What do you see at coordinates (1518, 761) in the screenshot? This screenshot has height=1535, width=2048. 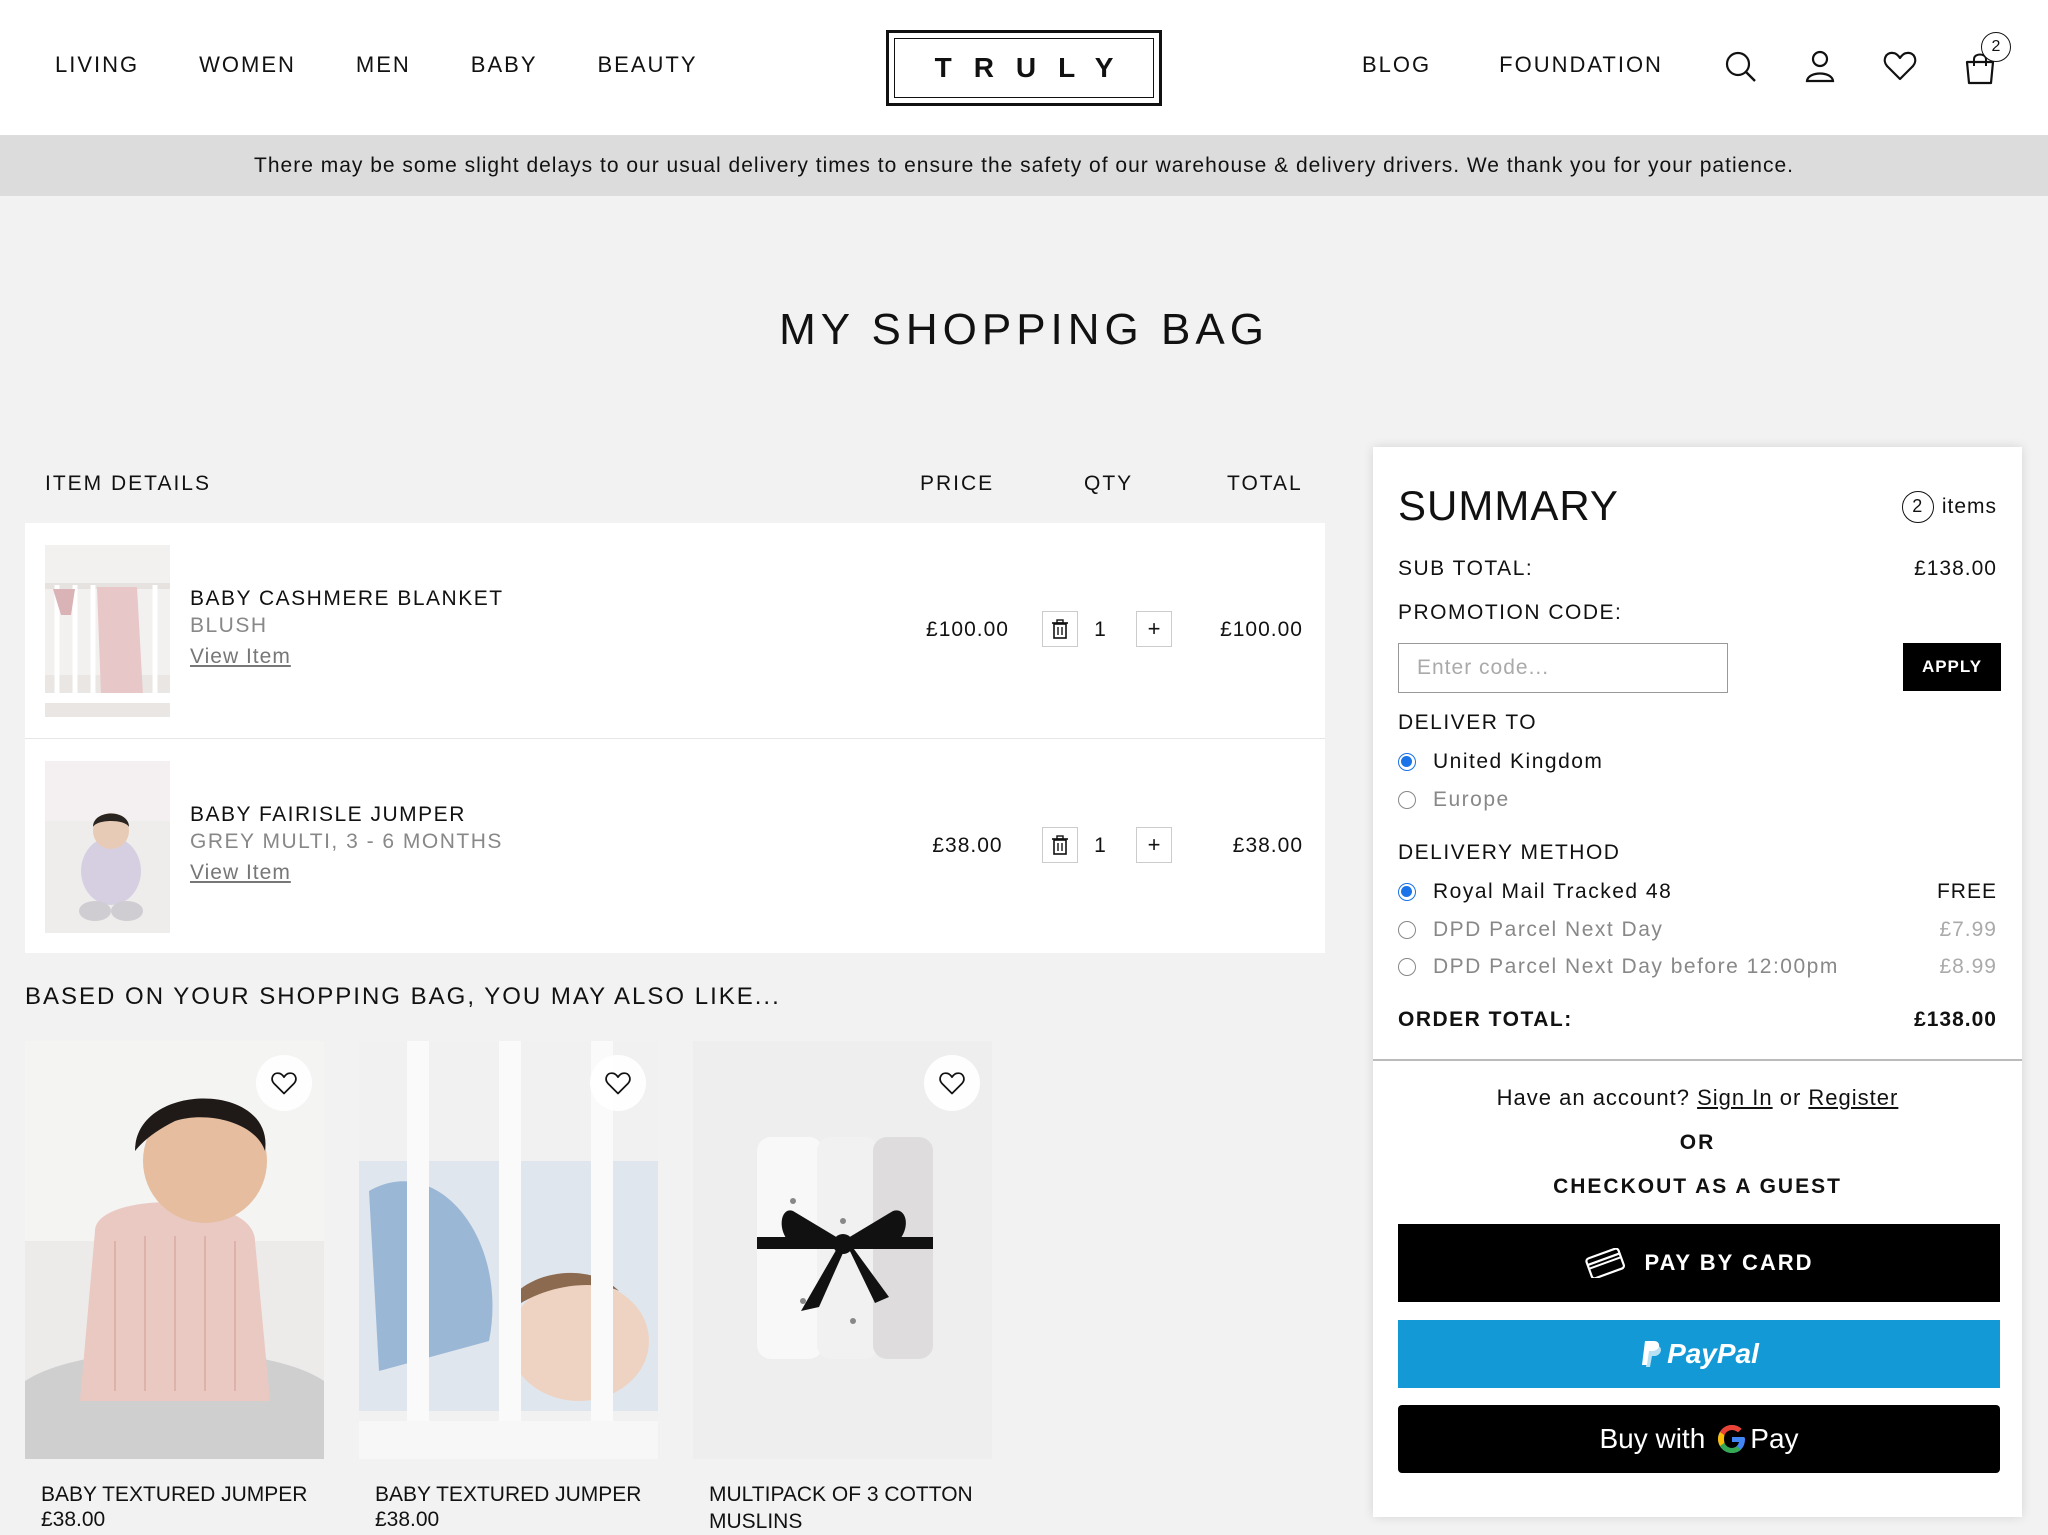 I see `option-label: United Kingdom` at bounding box center [1518, 761].